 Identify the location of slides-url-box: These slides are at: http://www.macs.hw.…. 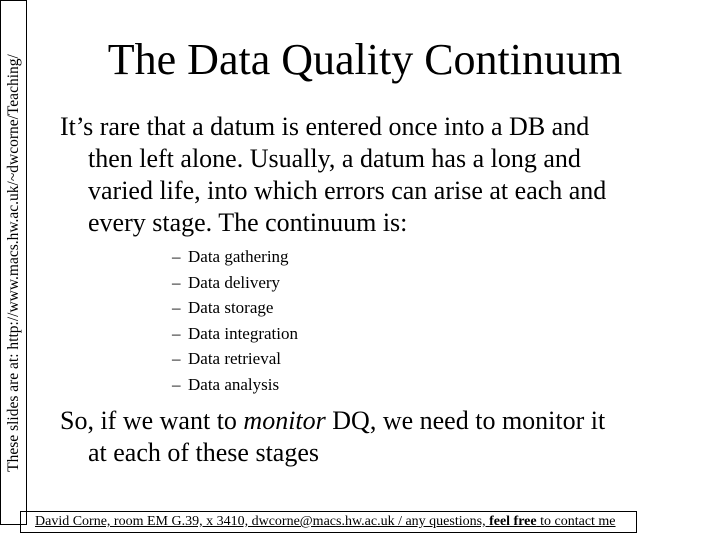
(13, 262).